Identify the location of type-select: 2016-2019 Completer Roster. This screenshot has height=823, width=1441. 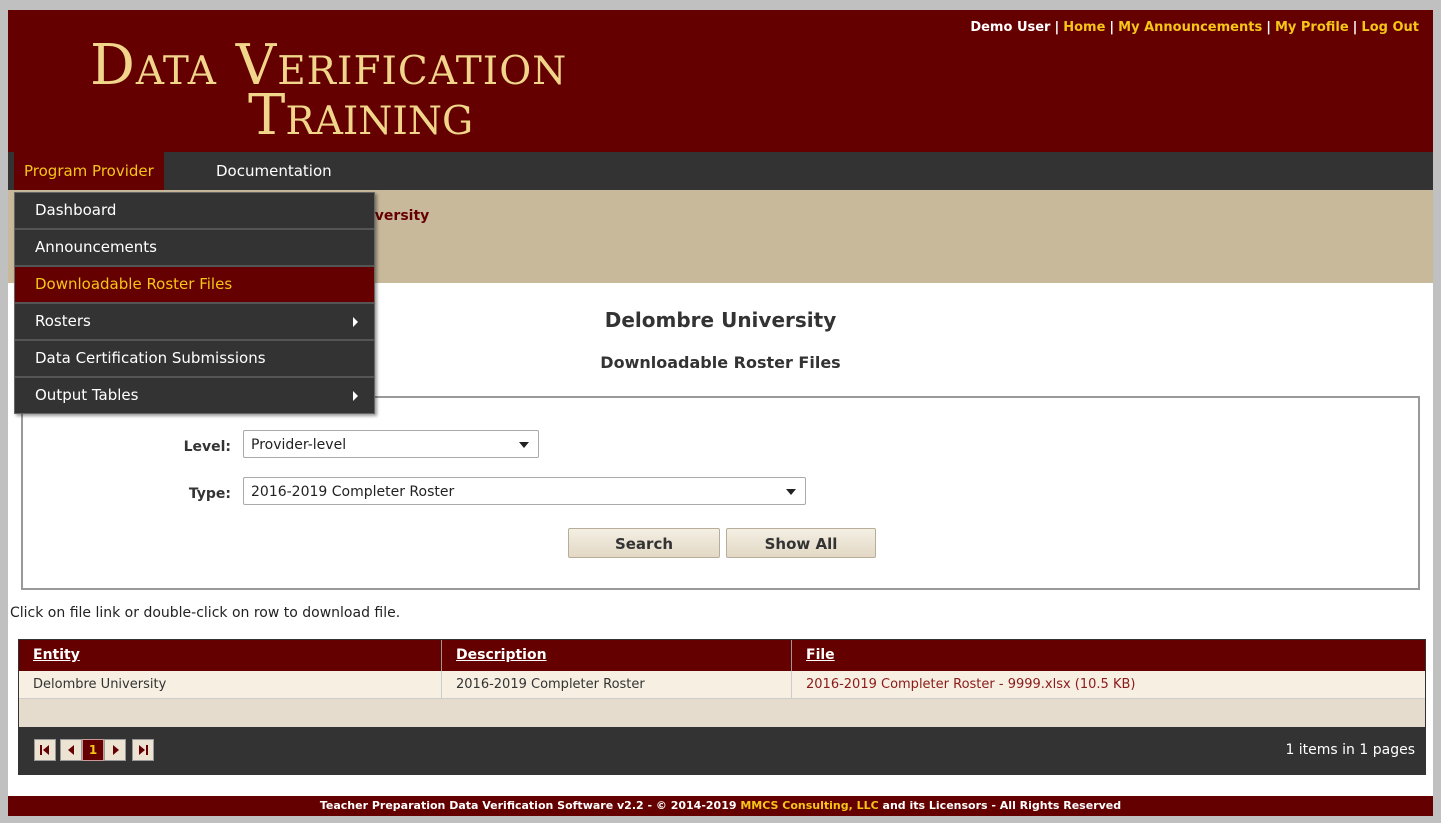
(524, 491).